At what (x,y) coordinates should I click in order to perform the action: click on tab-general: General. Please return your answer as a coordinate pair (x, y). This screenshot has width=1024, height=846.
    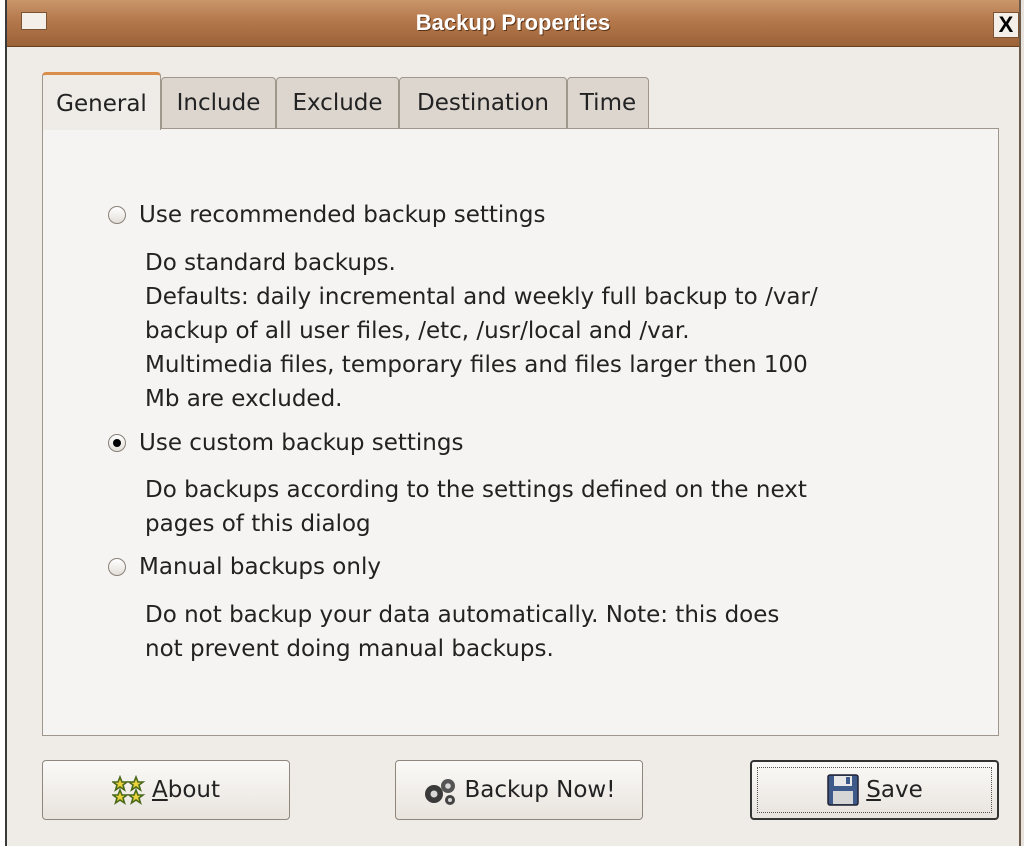
    Looking at the image, I should click on (101, 101).